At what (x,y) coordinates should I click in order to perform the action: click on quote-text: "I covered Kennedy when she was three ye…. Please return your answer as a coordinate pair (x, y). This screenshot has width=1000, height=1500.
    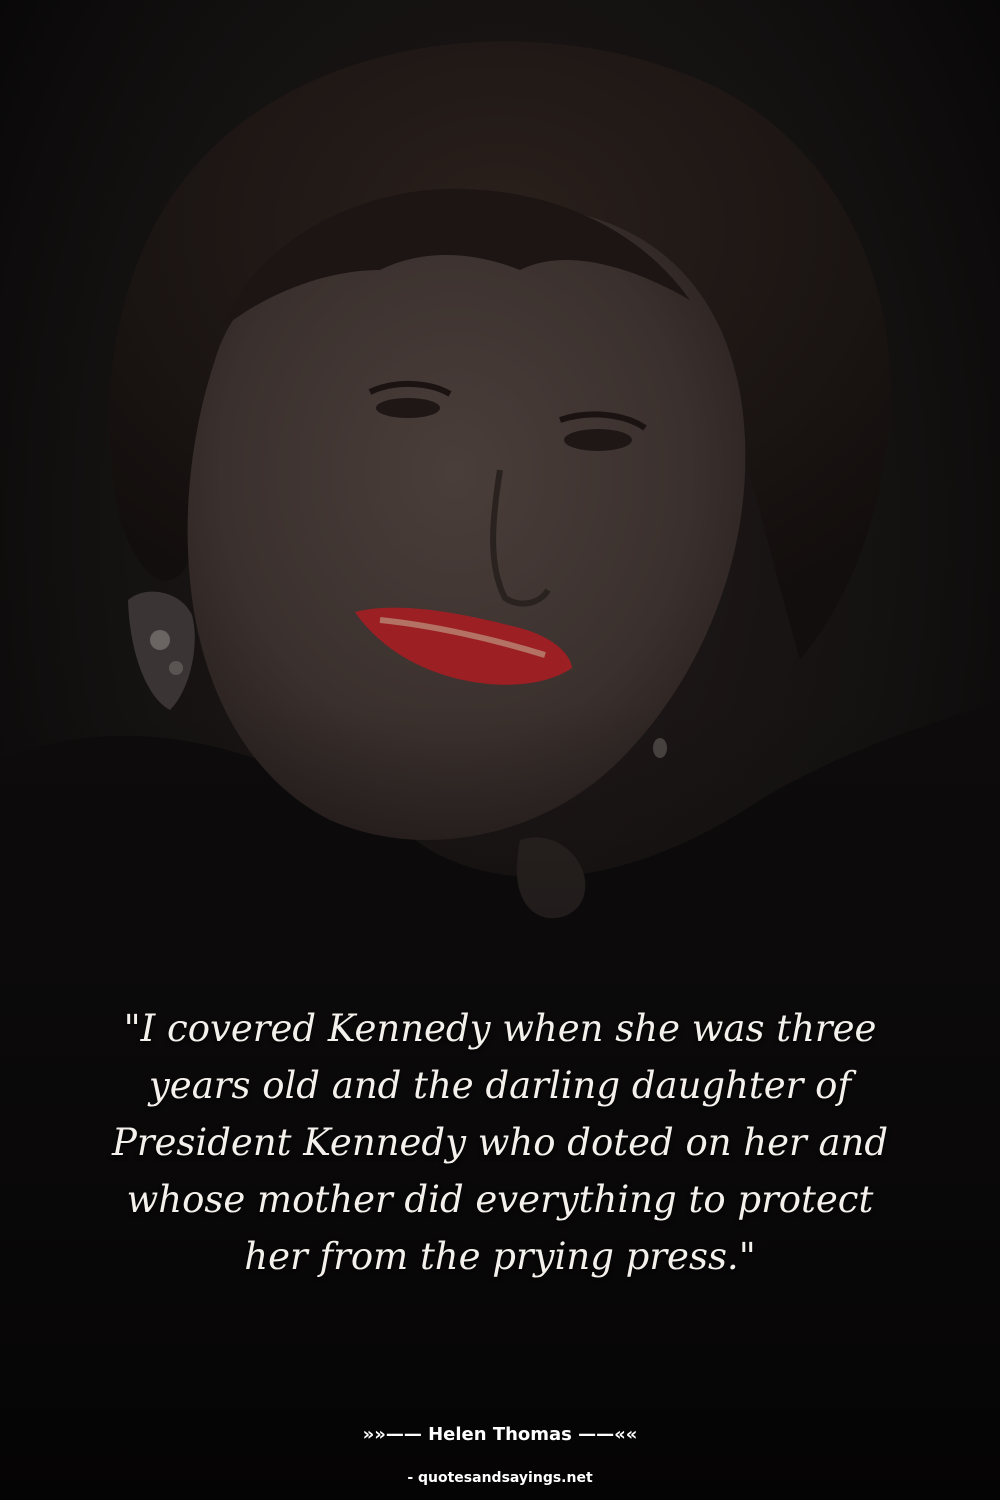
    Looking at the image, I should click on (500, 1142).